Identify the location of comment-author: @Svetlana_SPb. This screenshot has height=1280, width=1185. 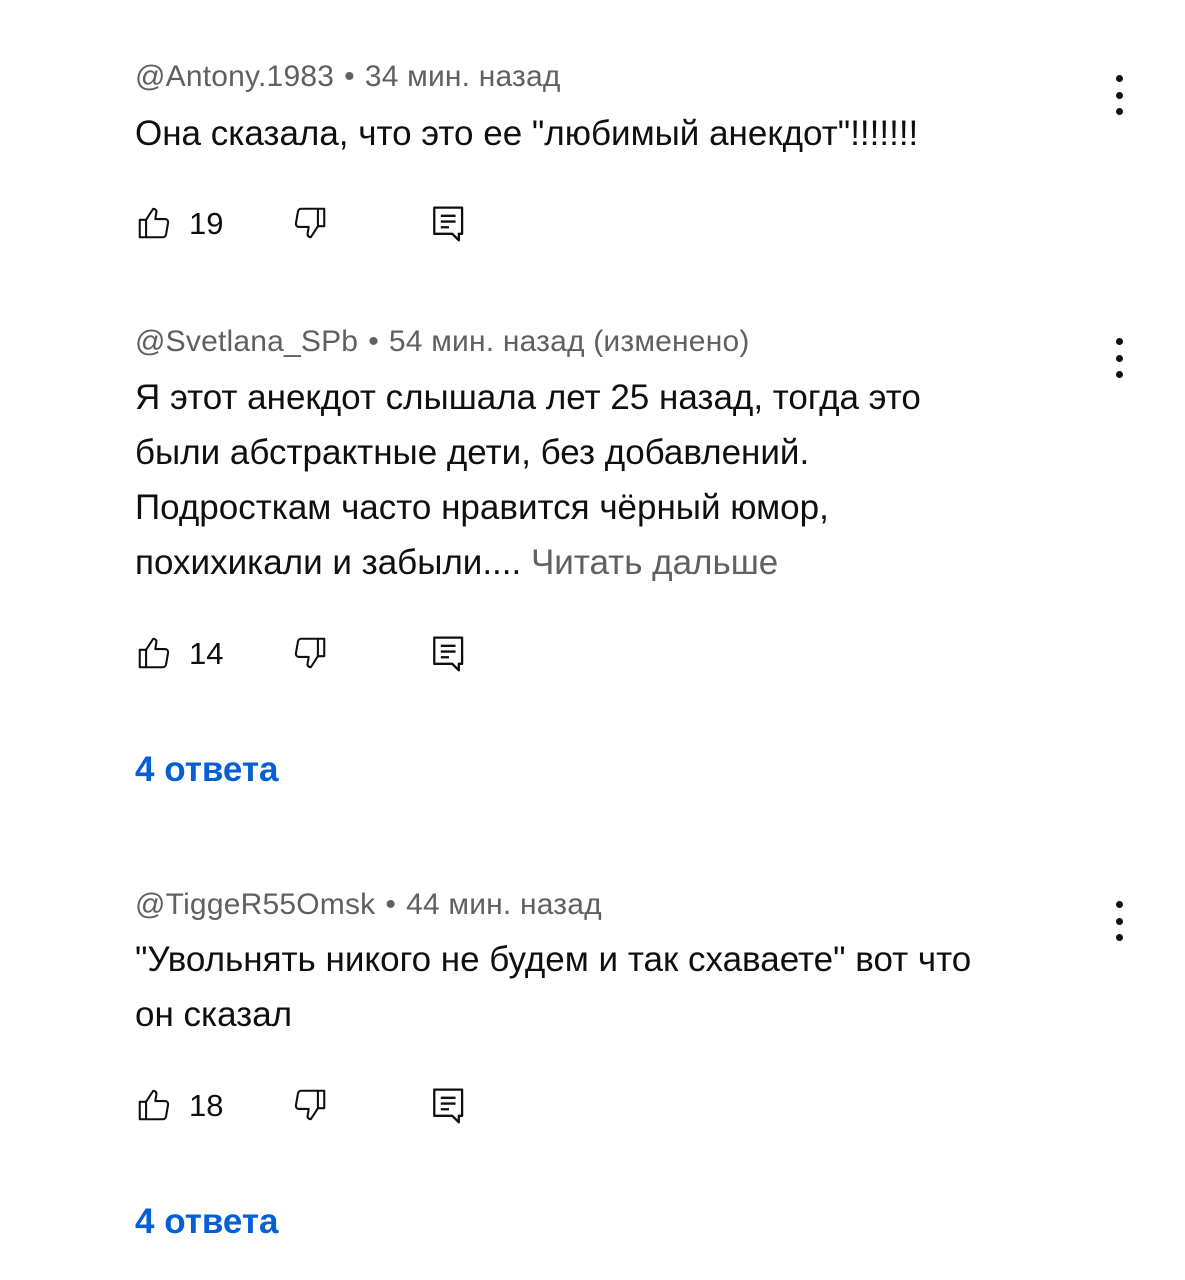
(246, 341).